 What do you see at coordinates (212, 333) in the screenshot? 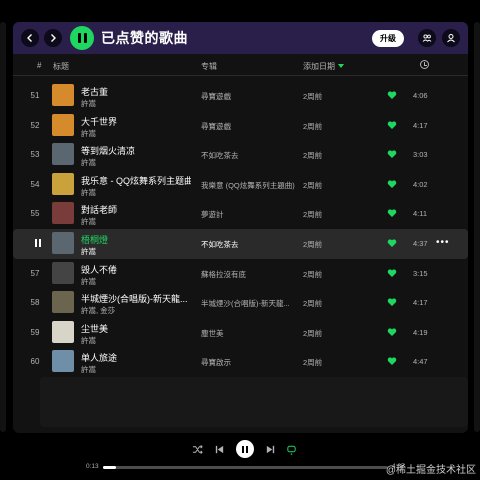
I see `track-album: 塵世美` at bounding box center [212, 333].